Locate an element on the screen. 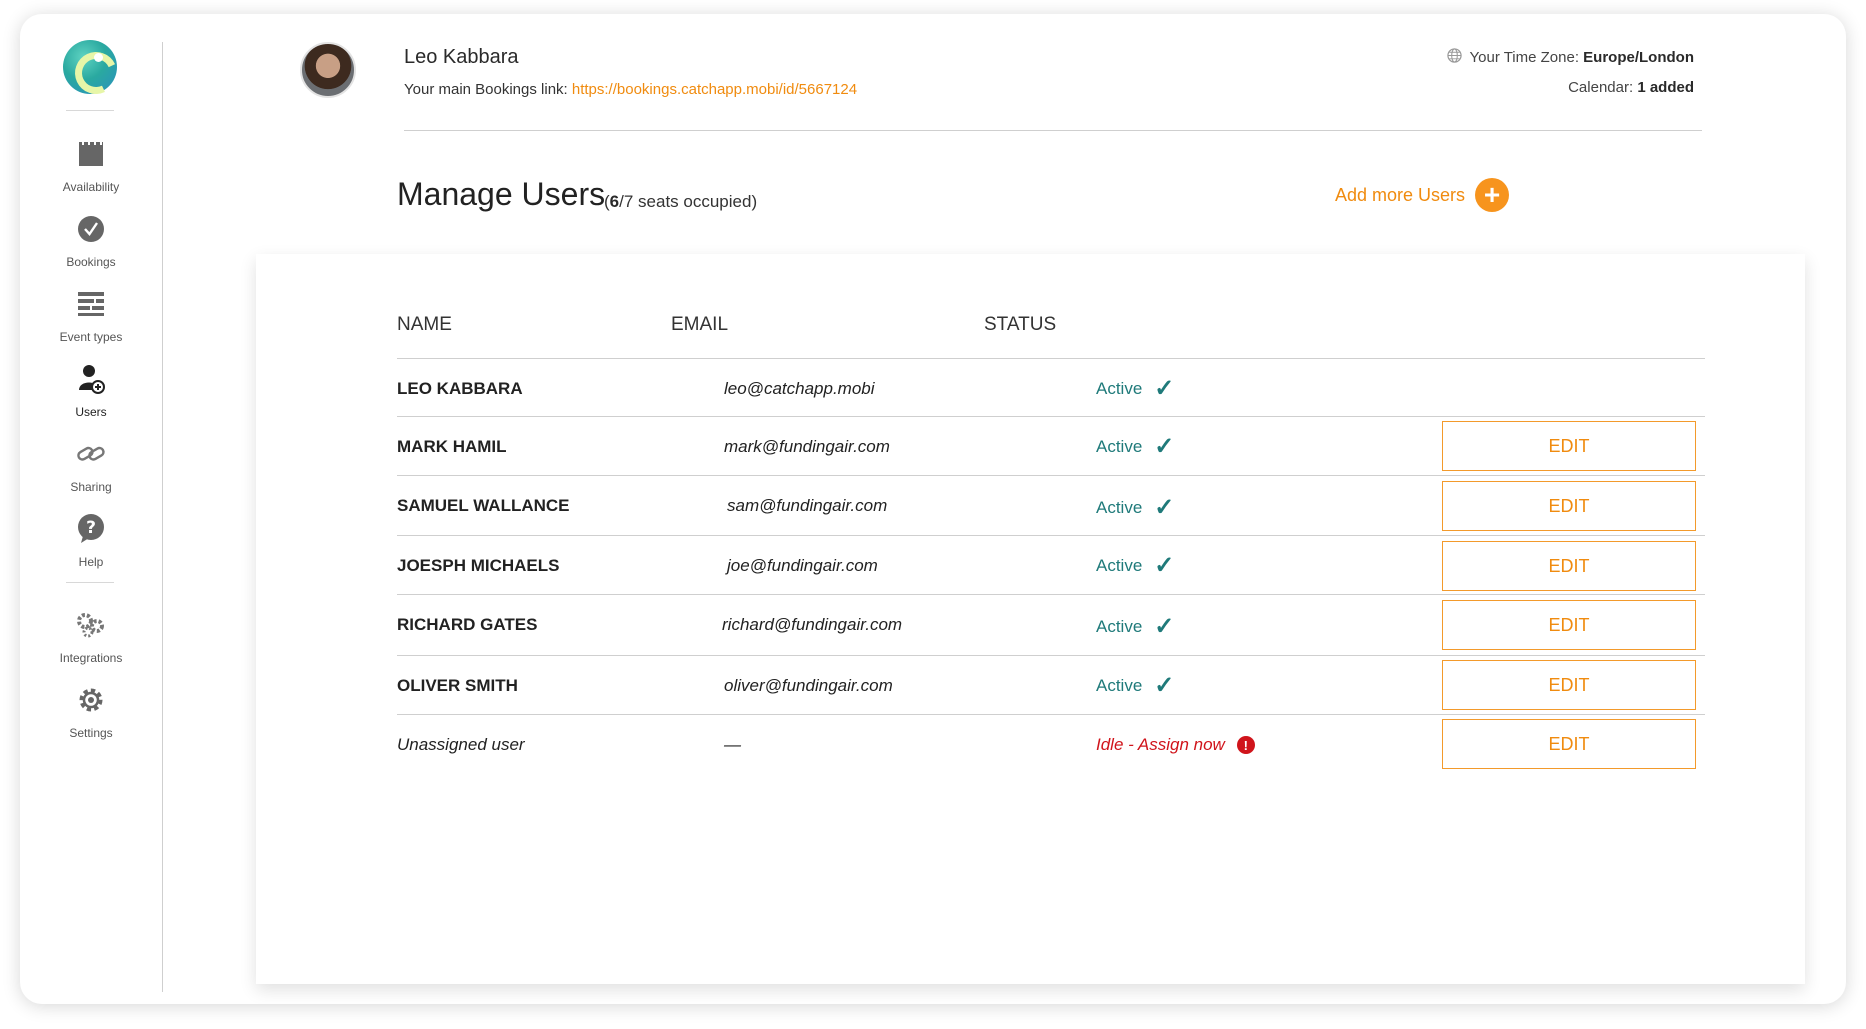  user-email-cell: sam@fundingair.com is located at coordinates (807, 505).